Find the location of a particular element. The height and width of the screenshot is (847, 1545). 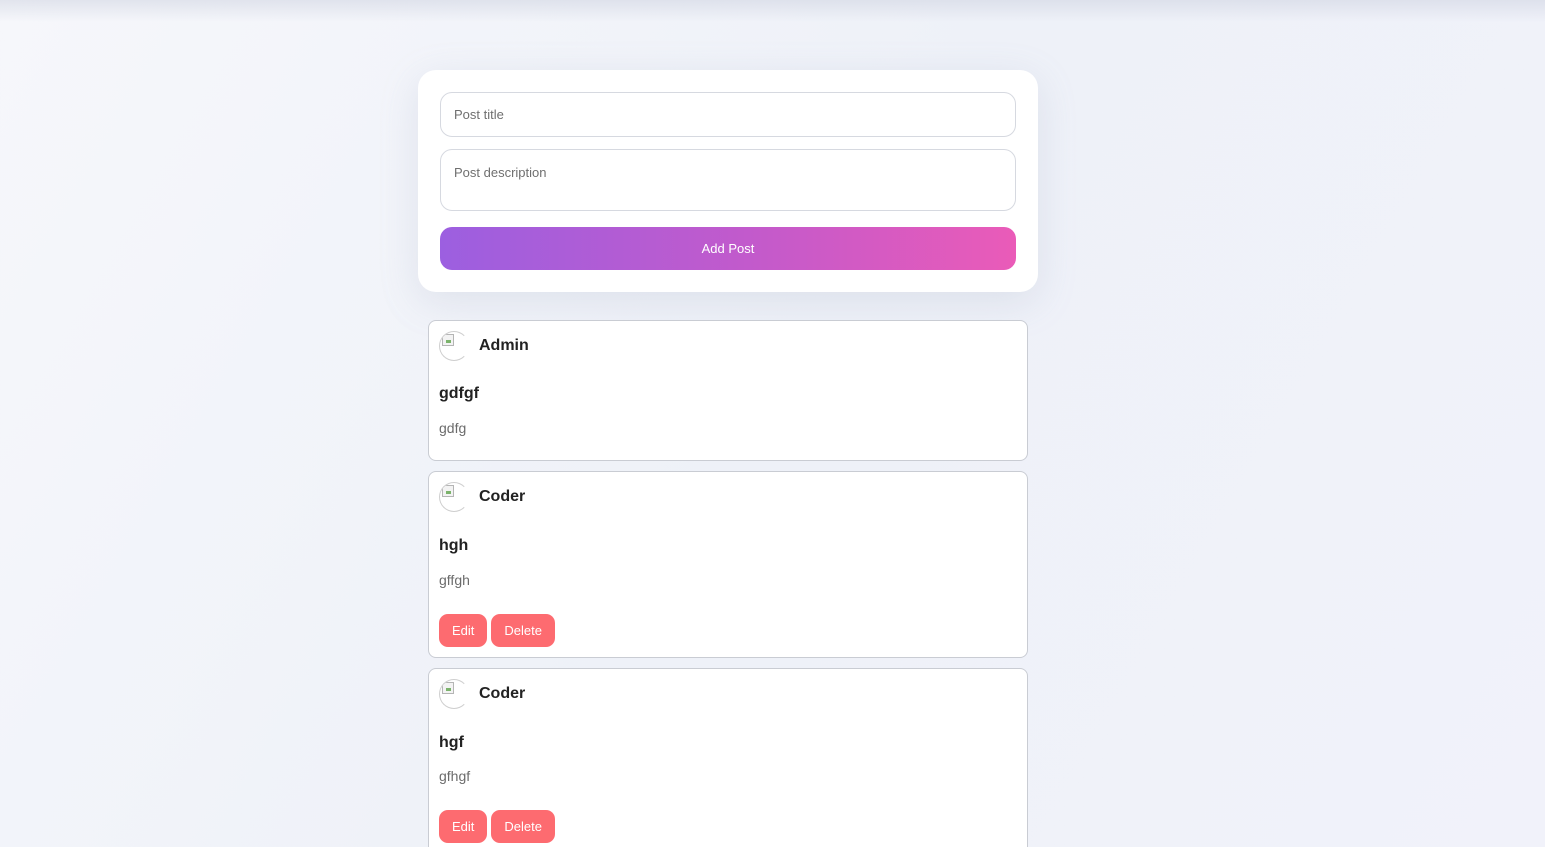

post-description: gfhgf is located at coordinates (455, 776).